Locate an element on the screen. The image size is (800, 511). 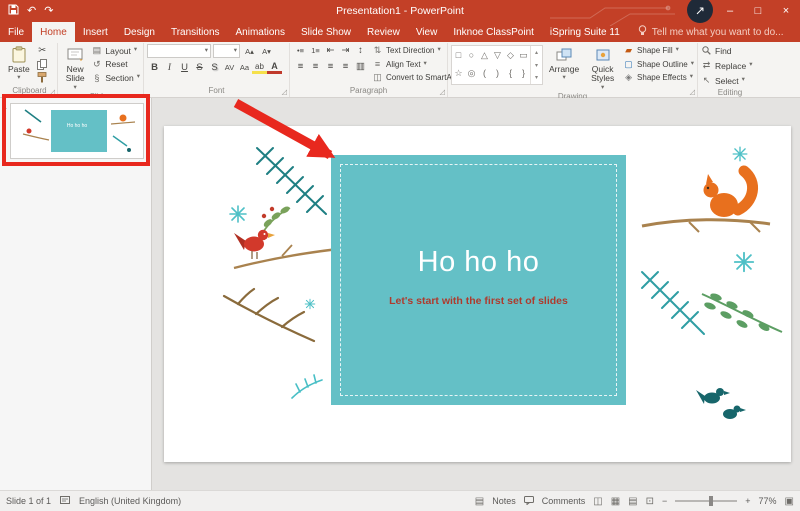
maximize-button: □ is located at coordinates (758, 11).